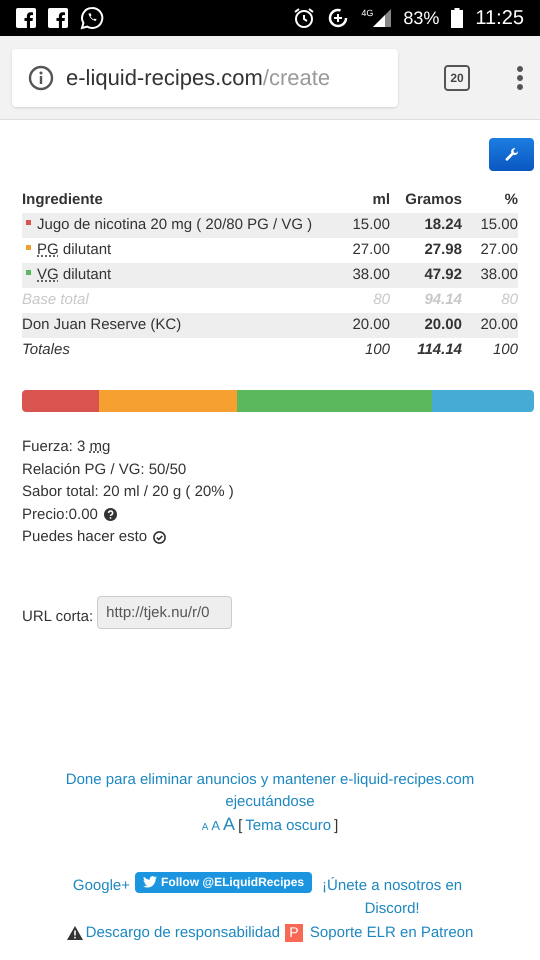  Describe the element at coordinates (442, 250) in the screenshot. I see `grams-cell-text: 27.98` at that location.